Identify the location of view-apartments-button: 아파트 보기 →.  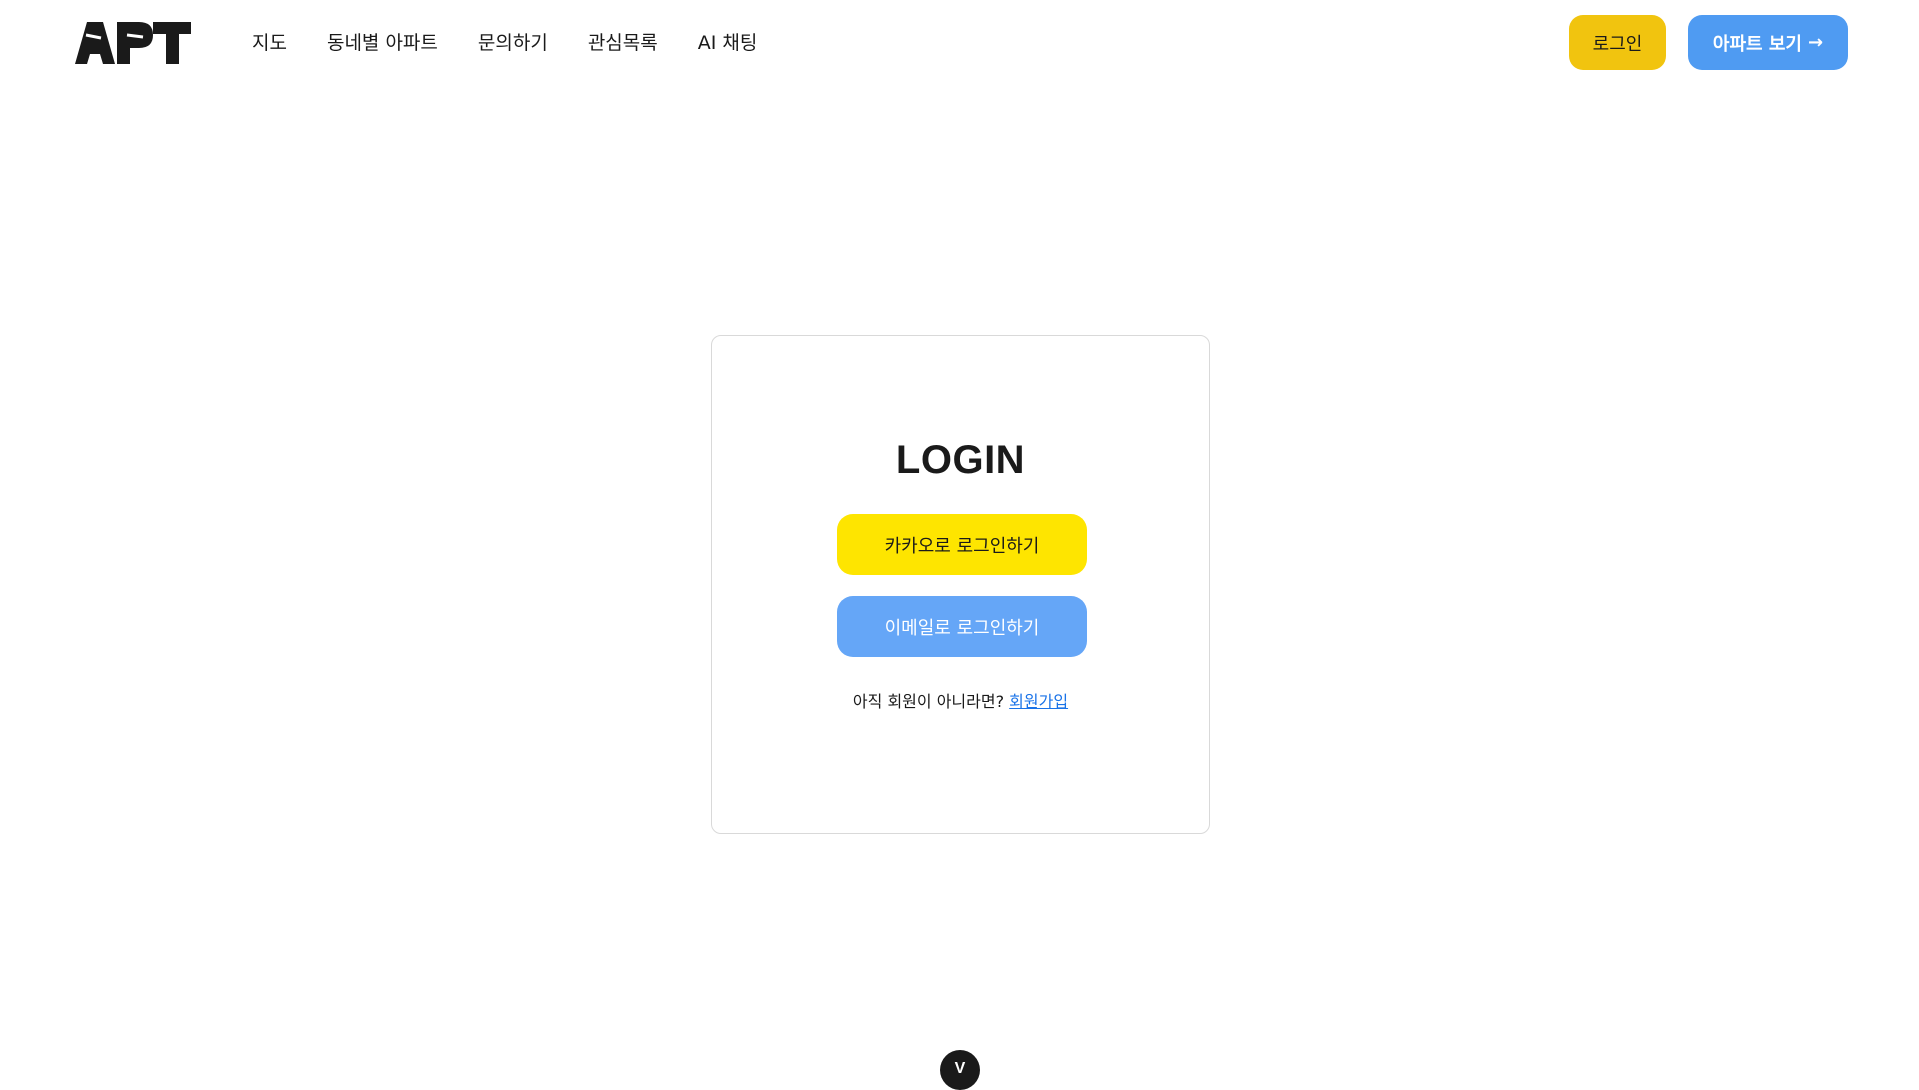
(1768, 42).